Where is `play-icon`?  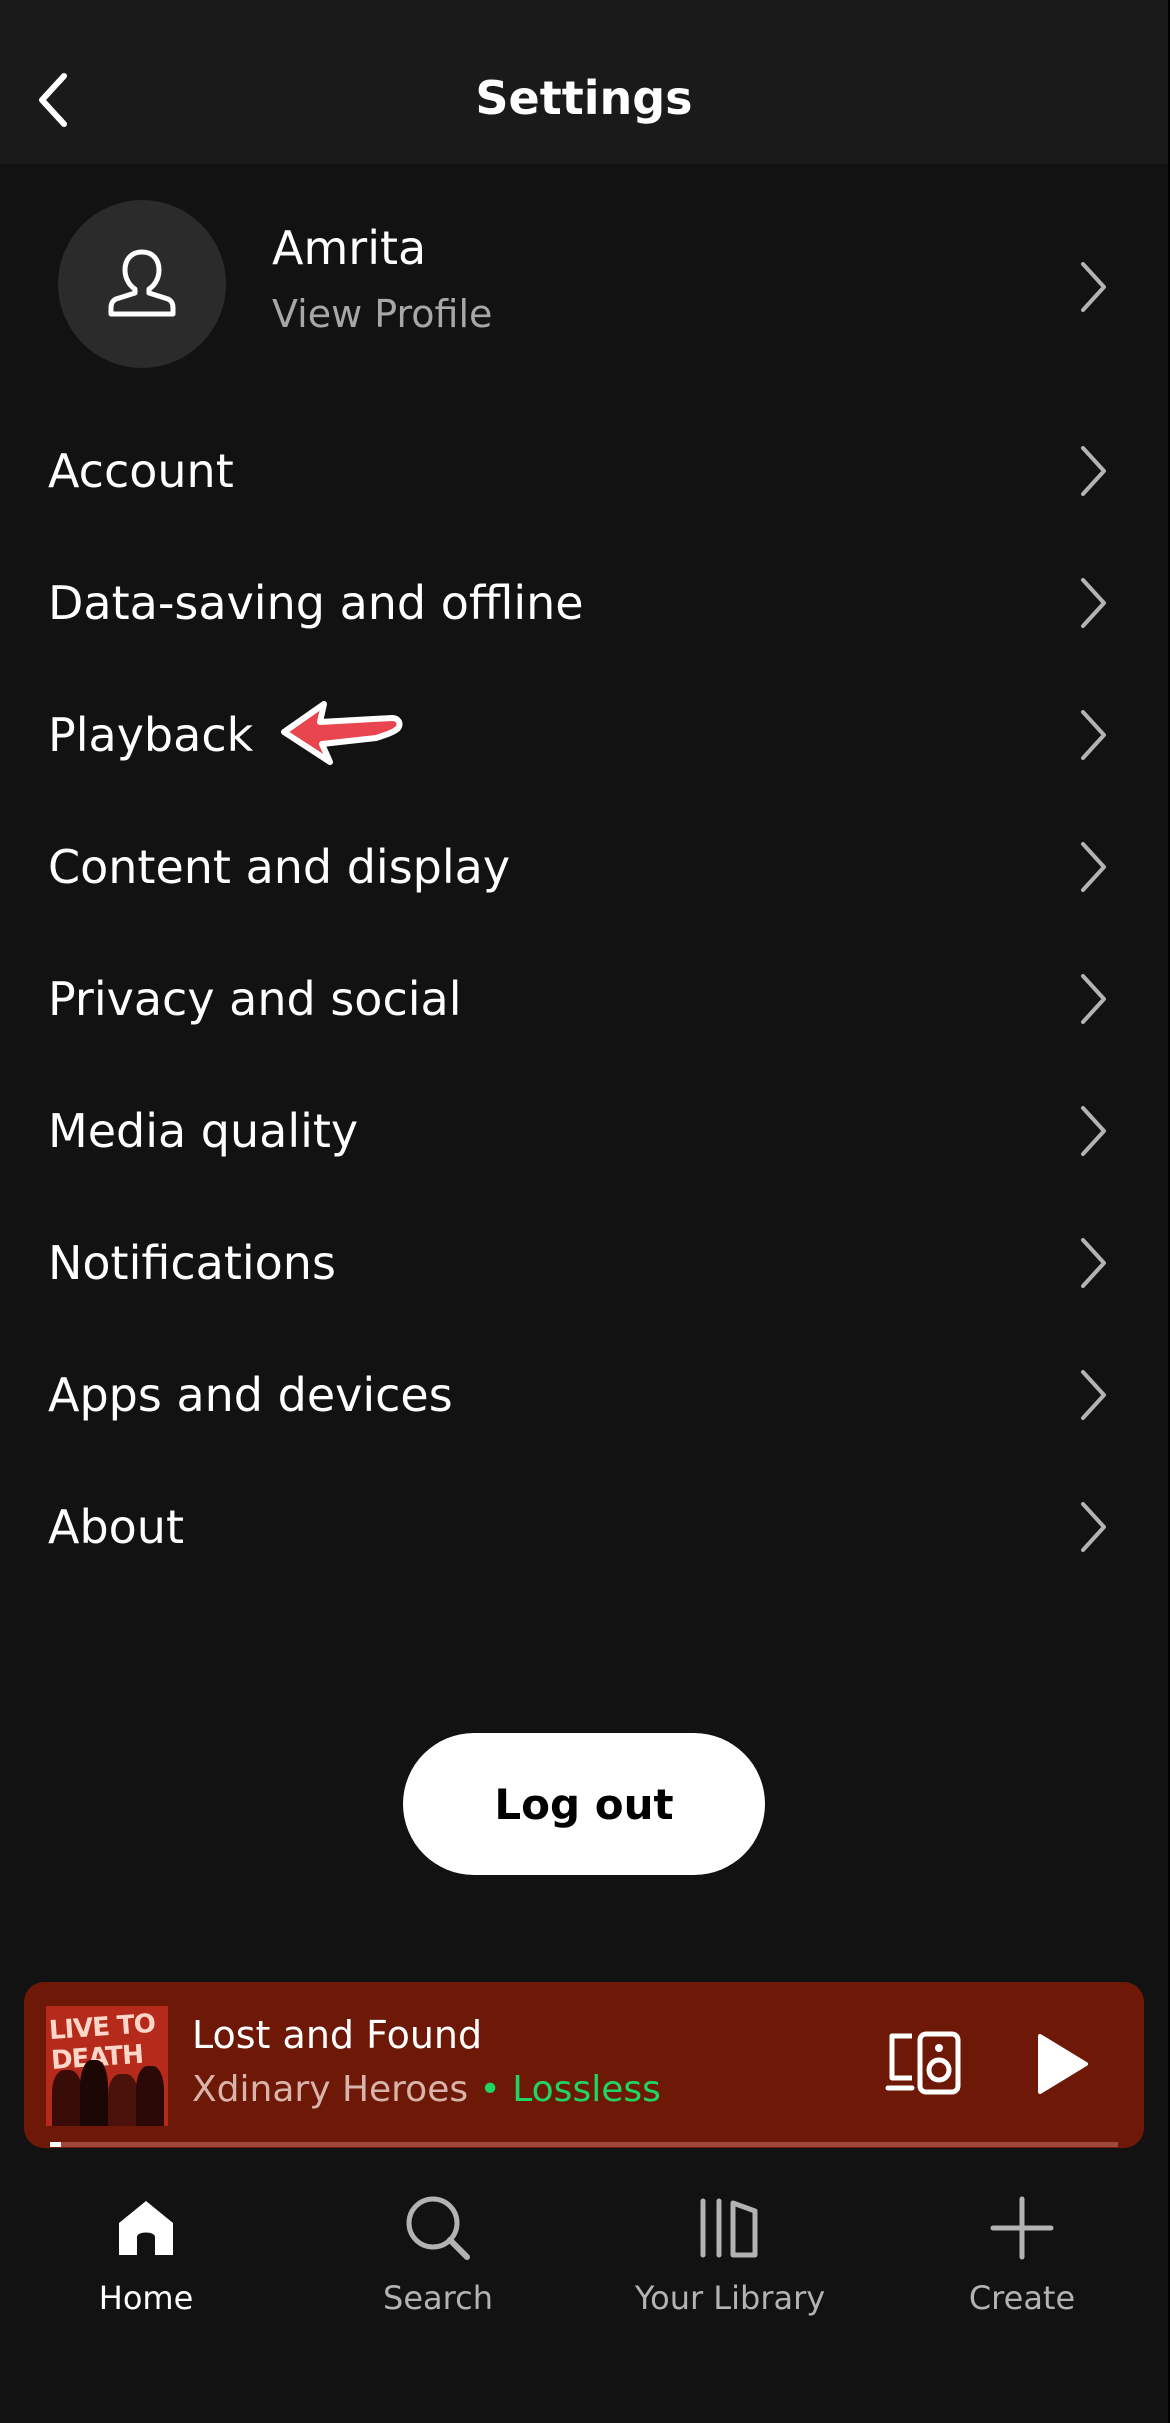
play-icon is located at coordinates (1063, 2064).